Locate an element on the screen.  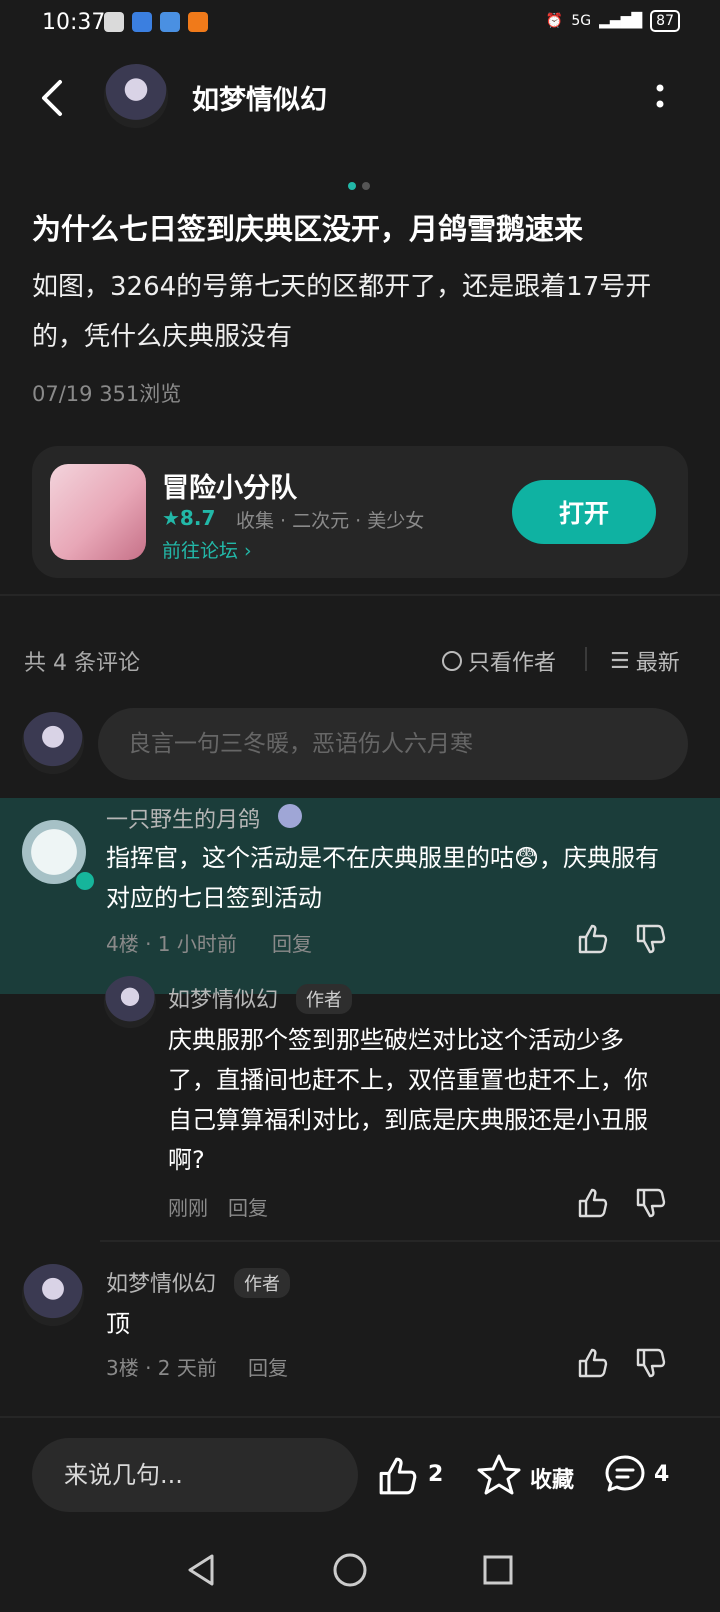
author-only-label: 只看作者 is located at coordinates (512, 663).